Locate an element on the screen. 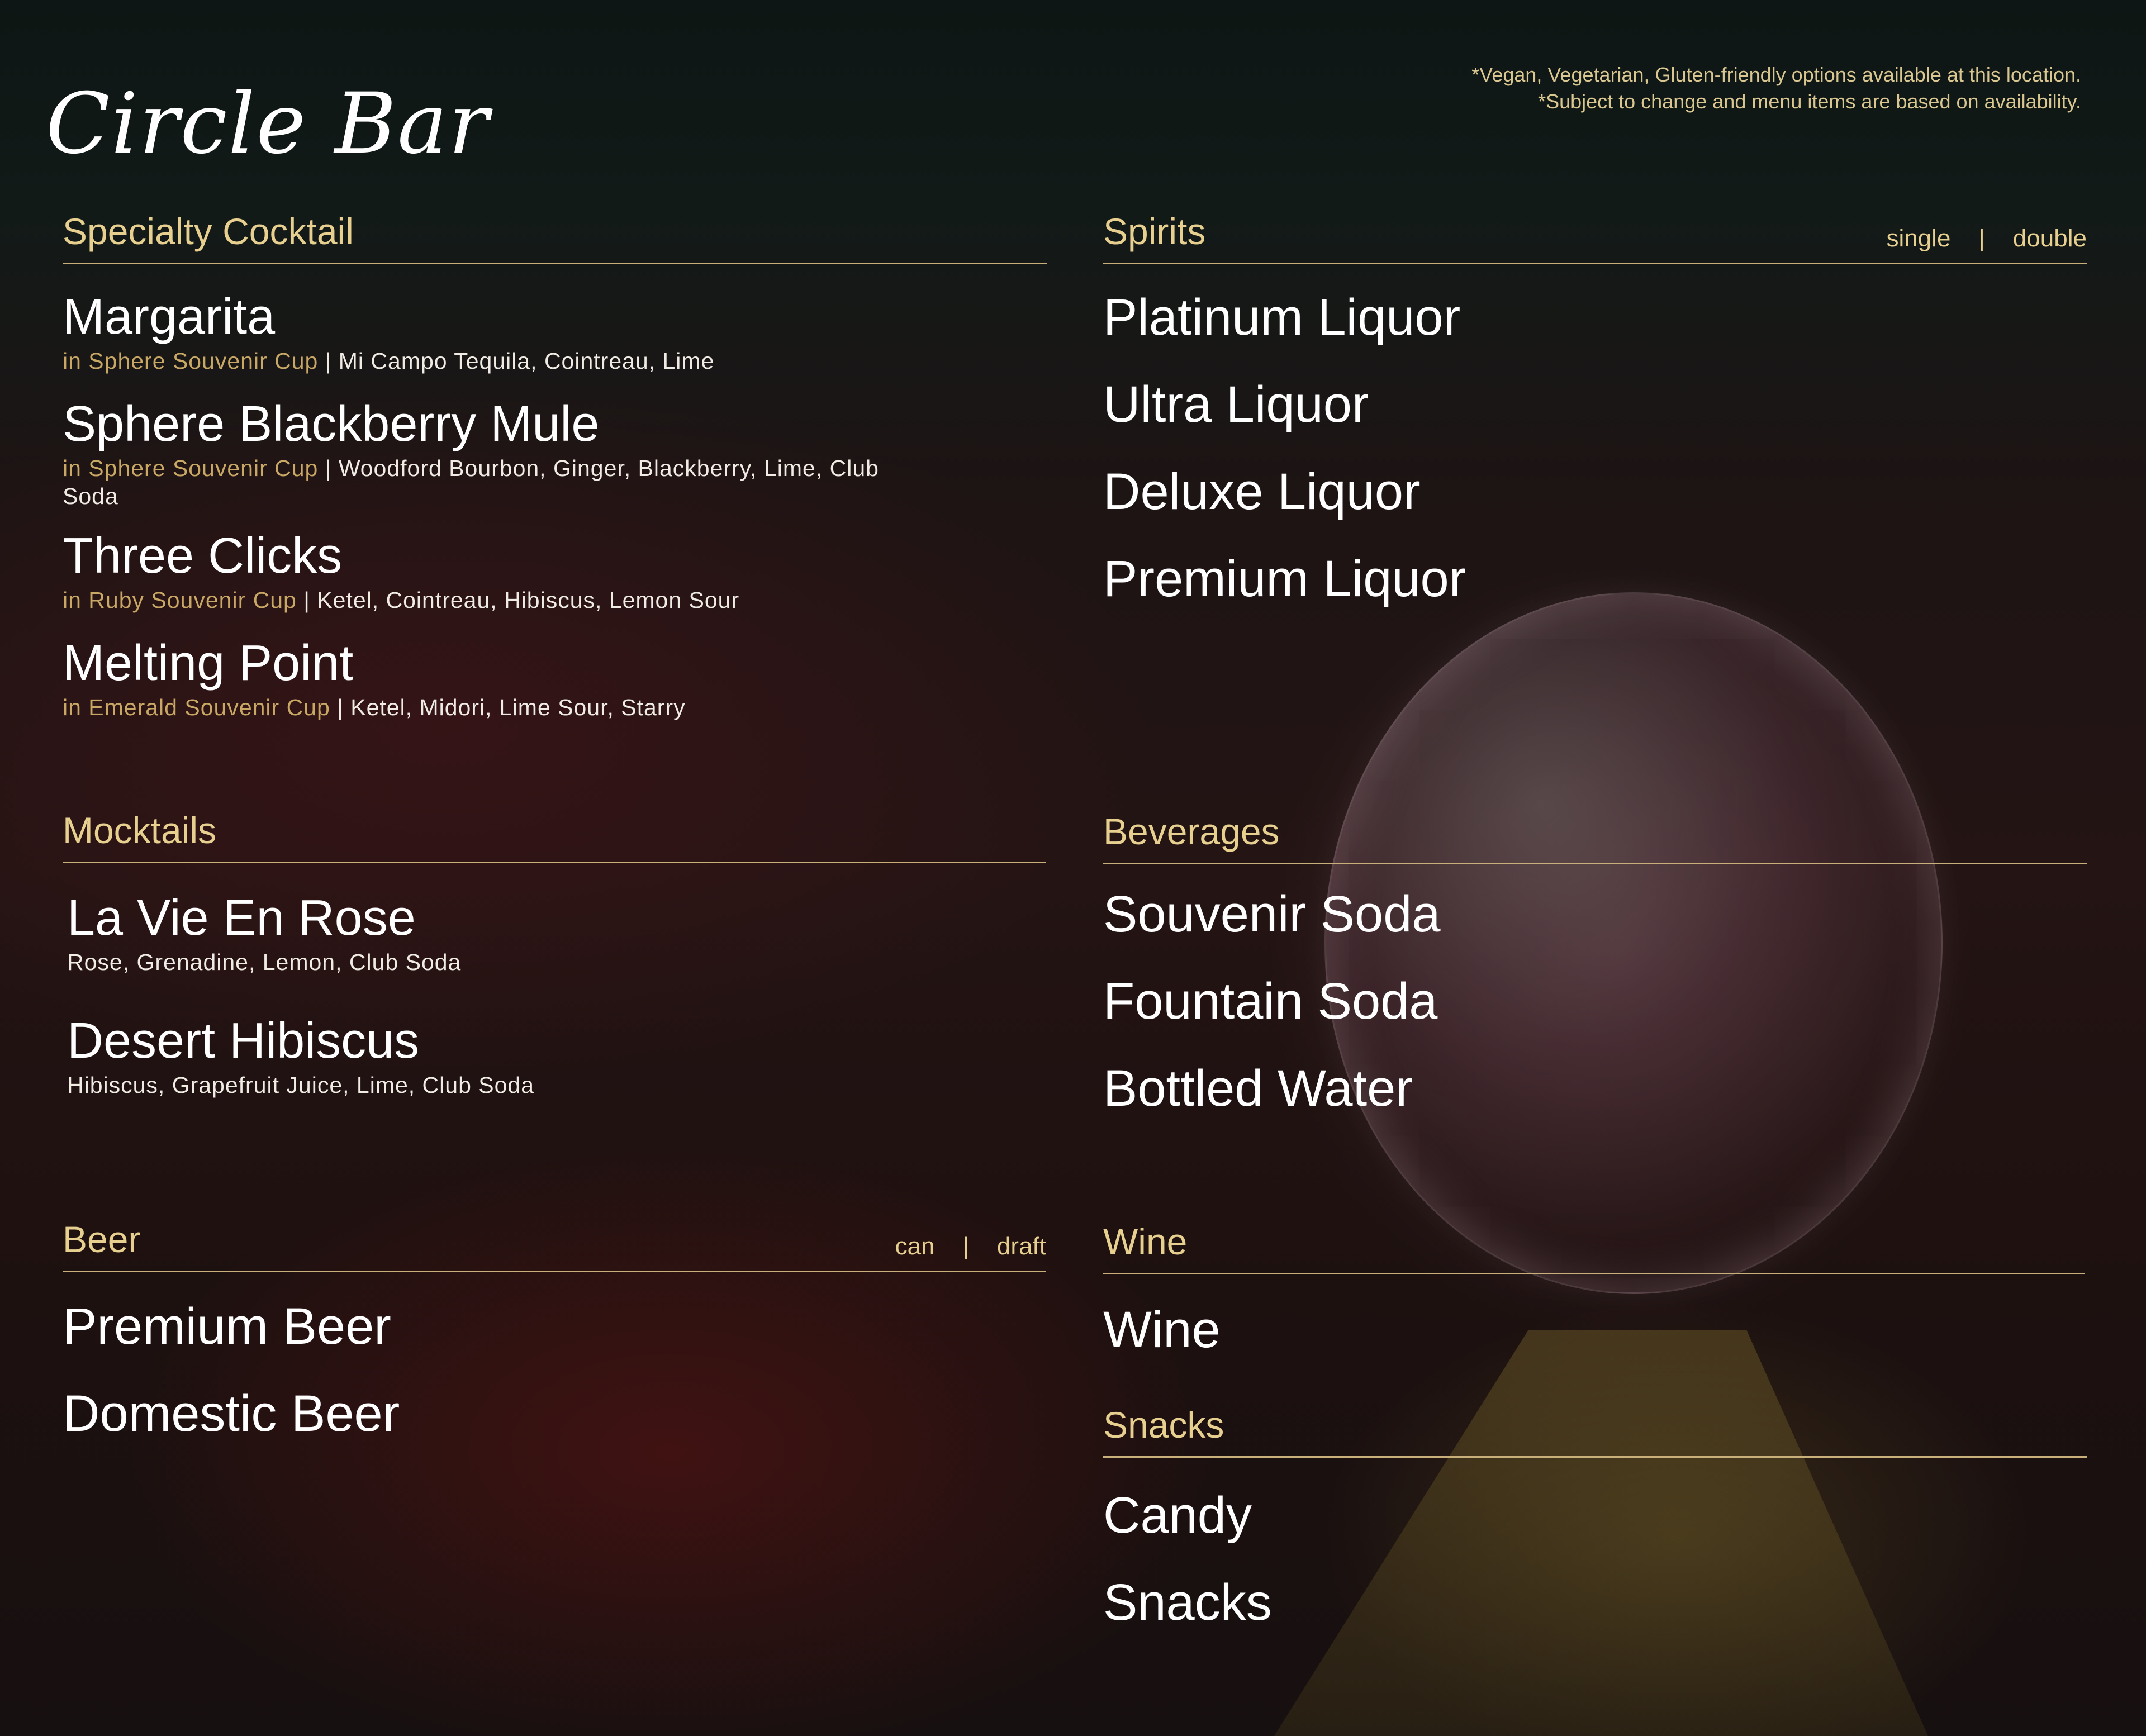  item-name: Wine is located at coordinates (1162, 1329).